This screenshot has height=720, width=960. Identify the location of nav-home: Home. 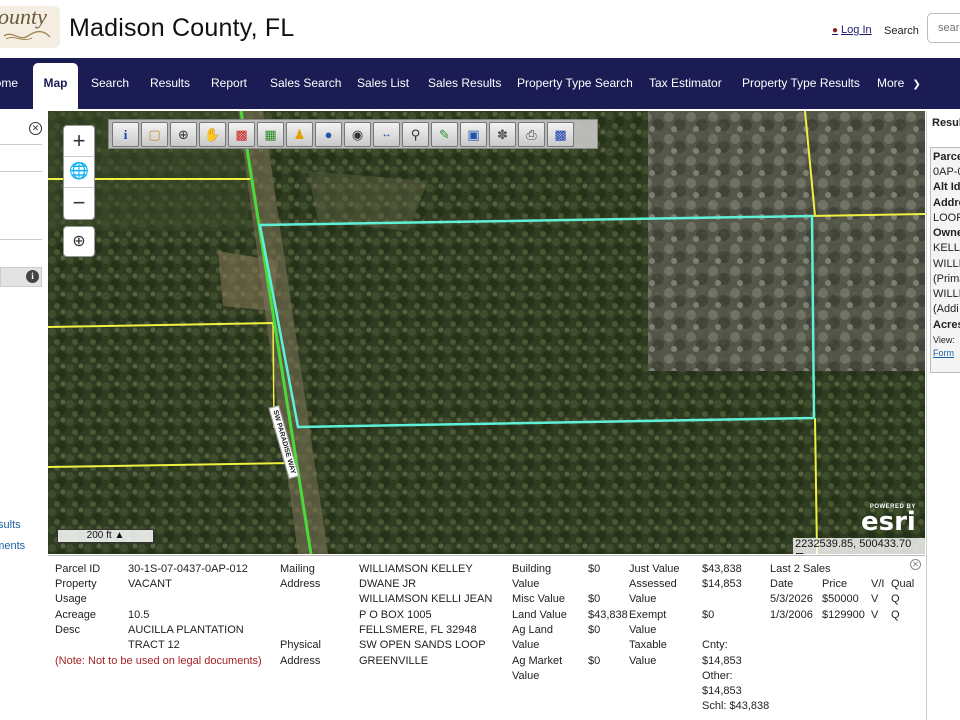
(9, 83).